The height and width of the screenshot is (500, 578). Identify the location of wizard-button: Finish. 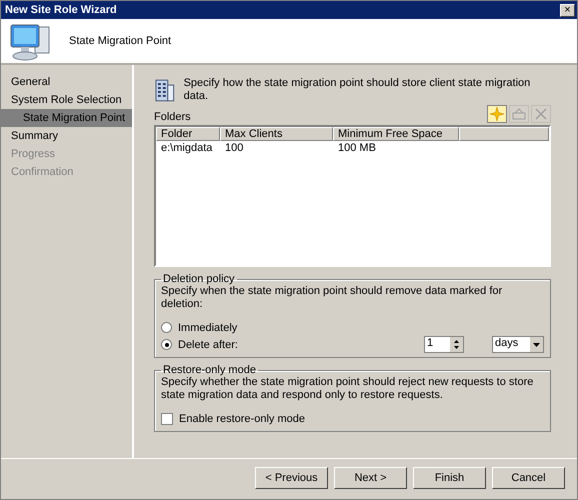
(449, 478).